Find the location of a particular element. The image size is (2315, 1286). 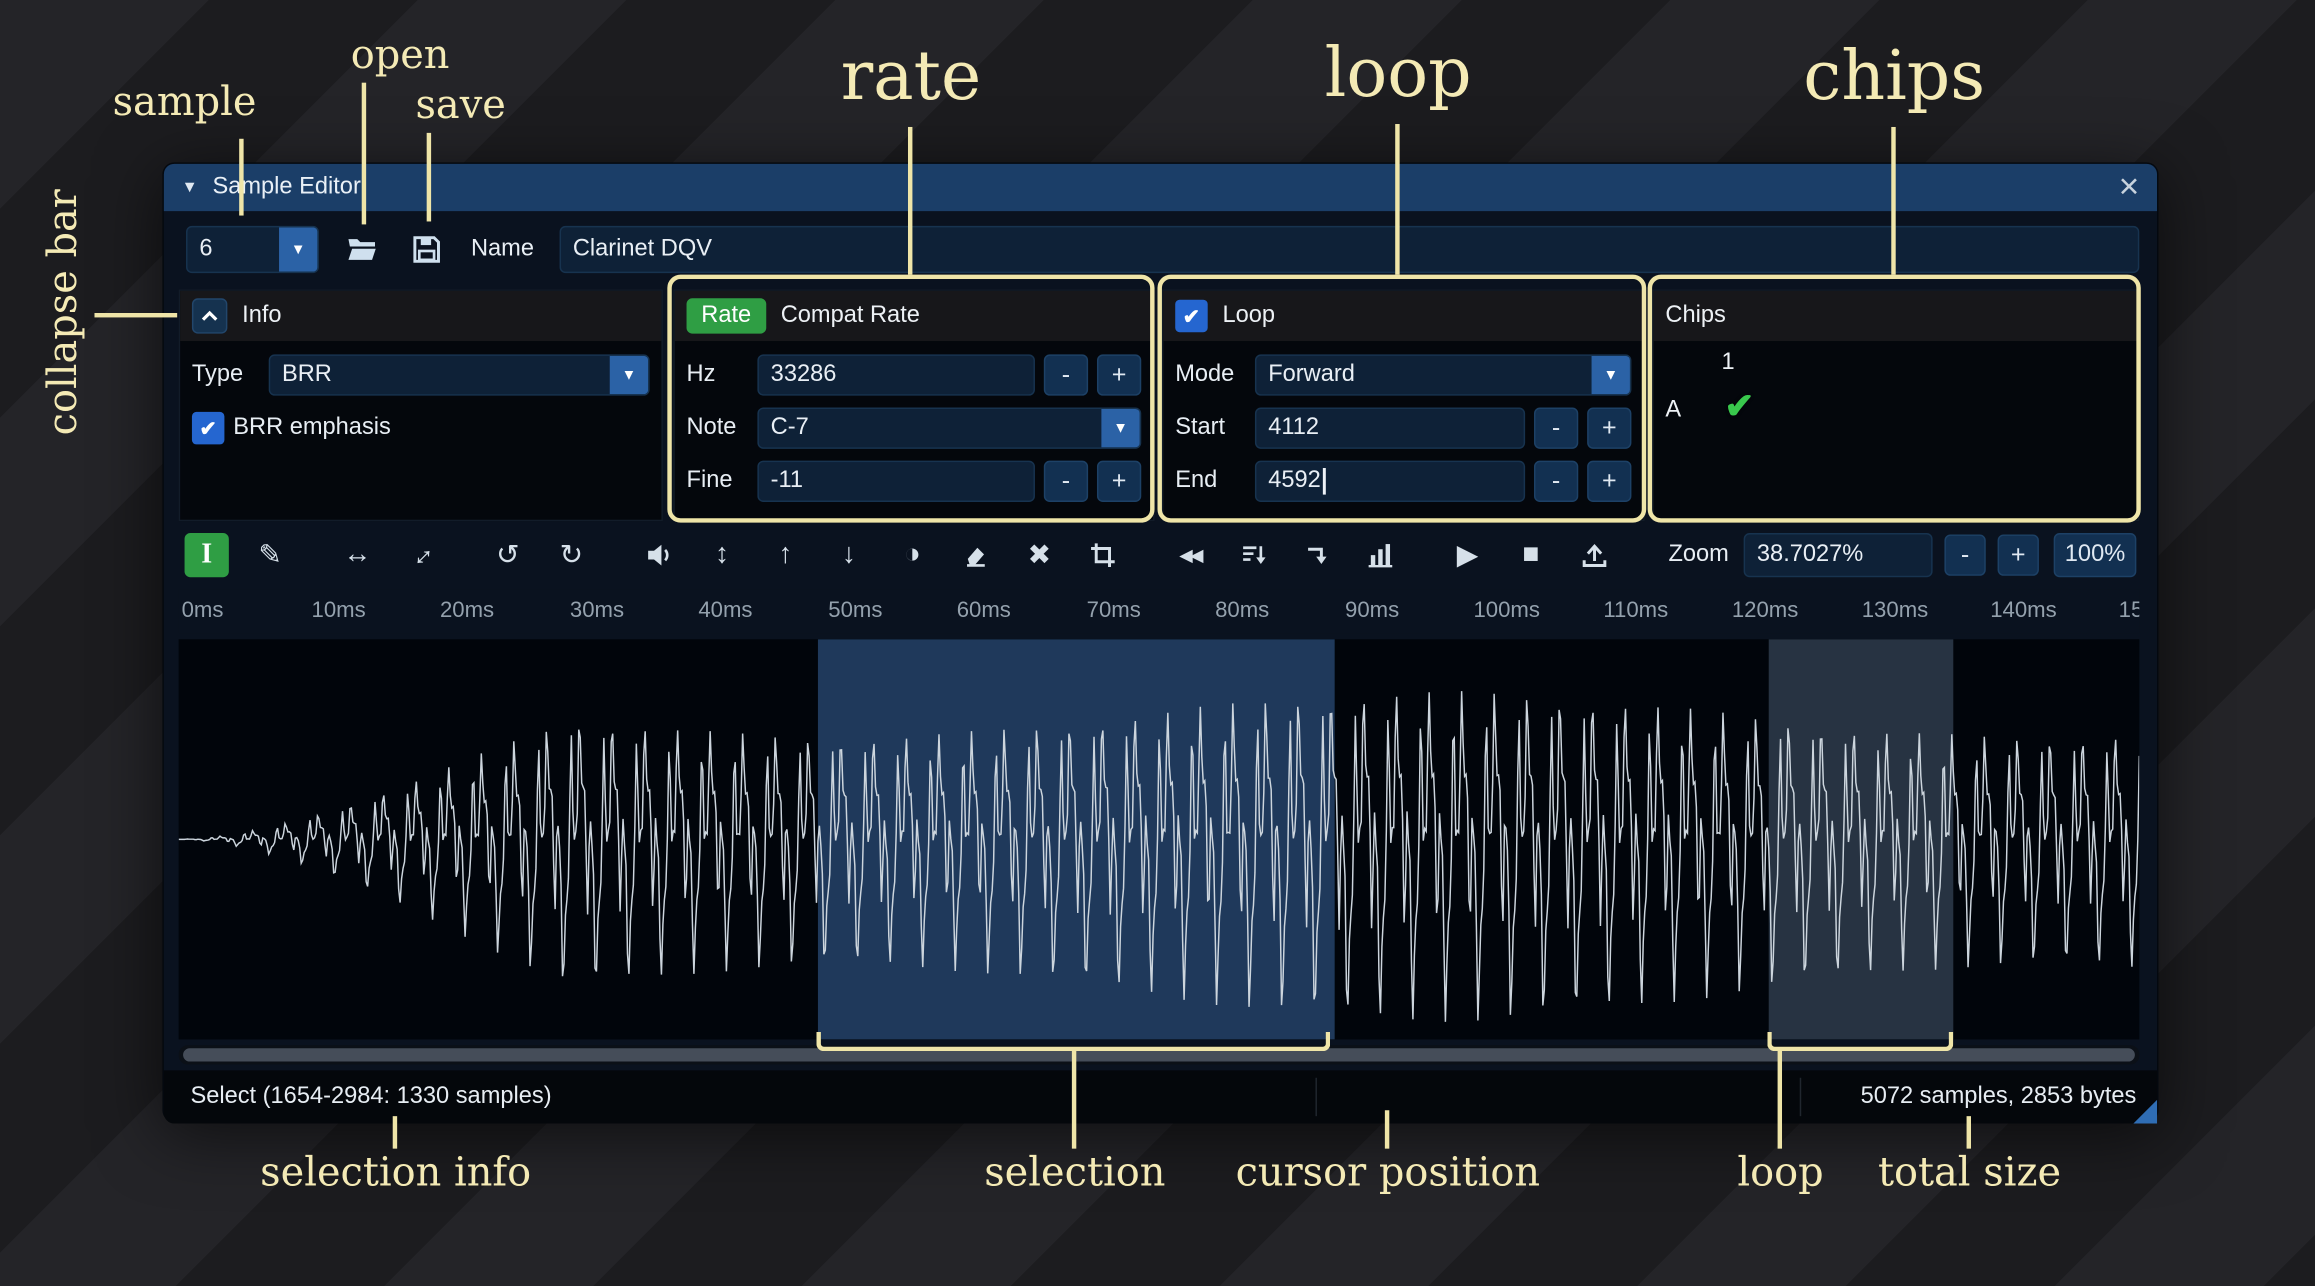

stop-button: ■ is located at coordinates (1531, 555).